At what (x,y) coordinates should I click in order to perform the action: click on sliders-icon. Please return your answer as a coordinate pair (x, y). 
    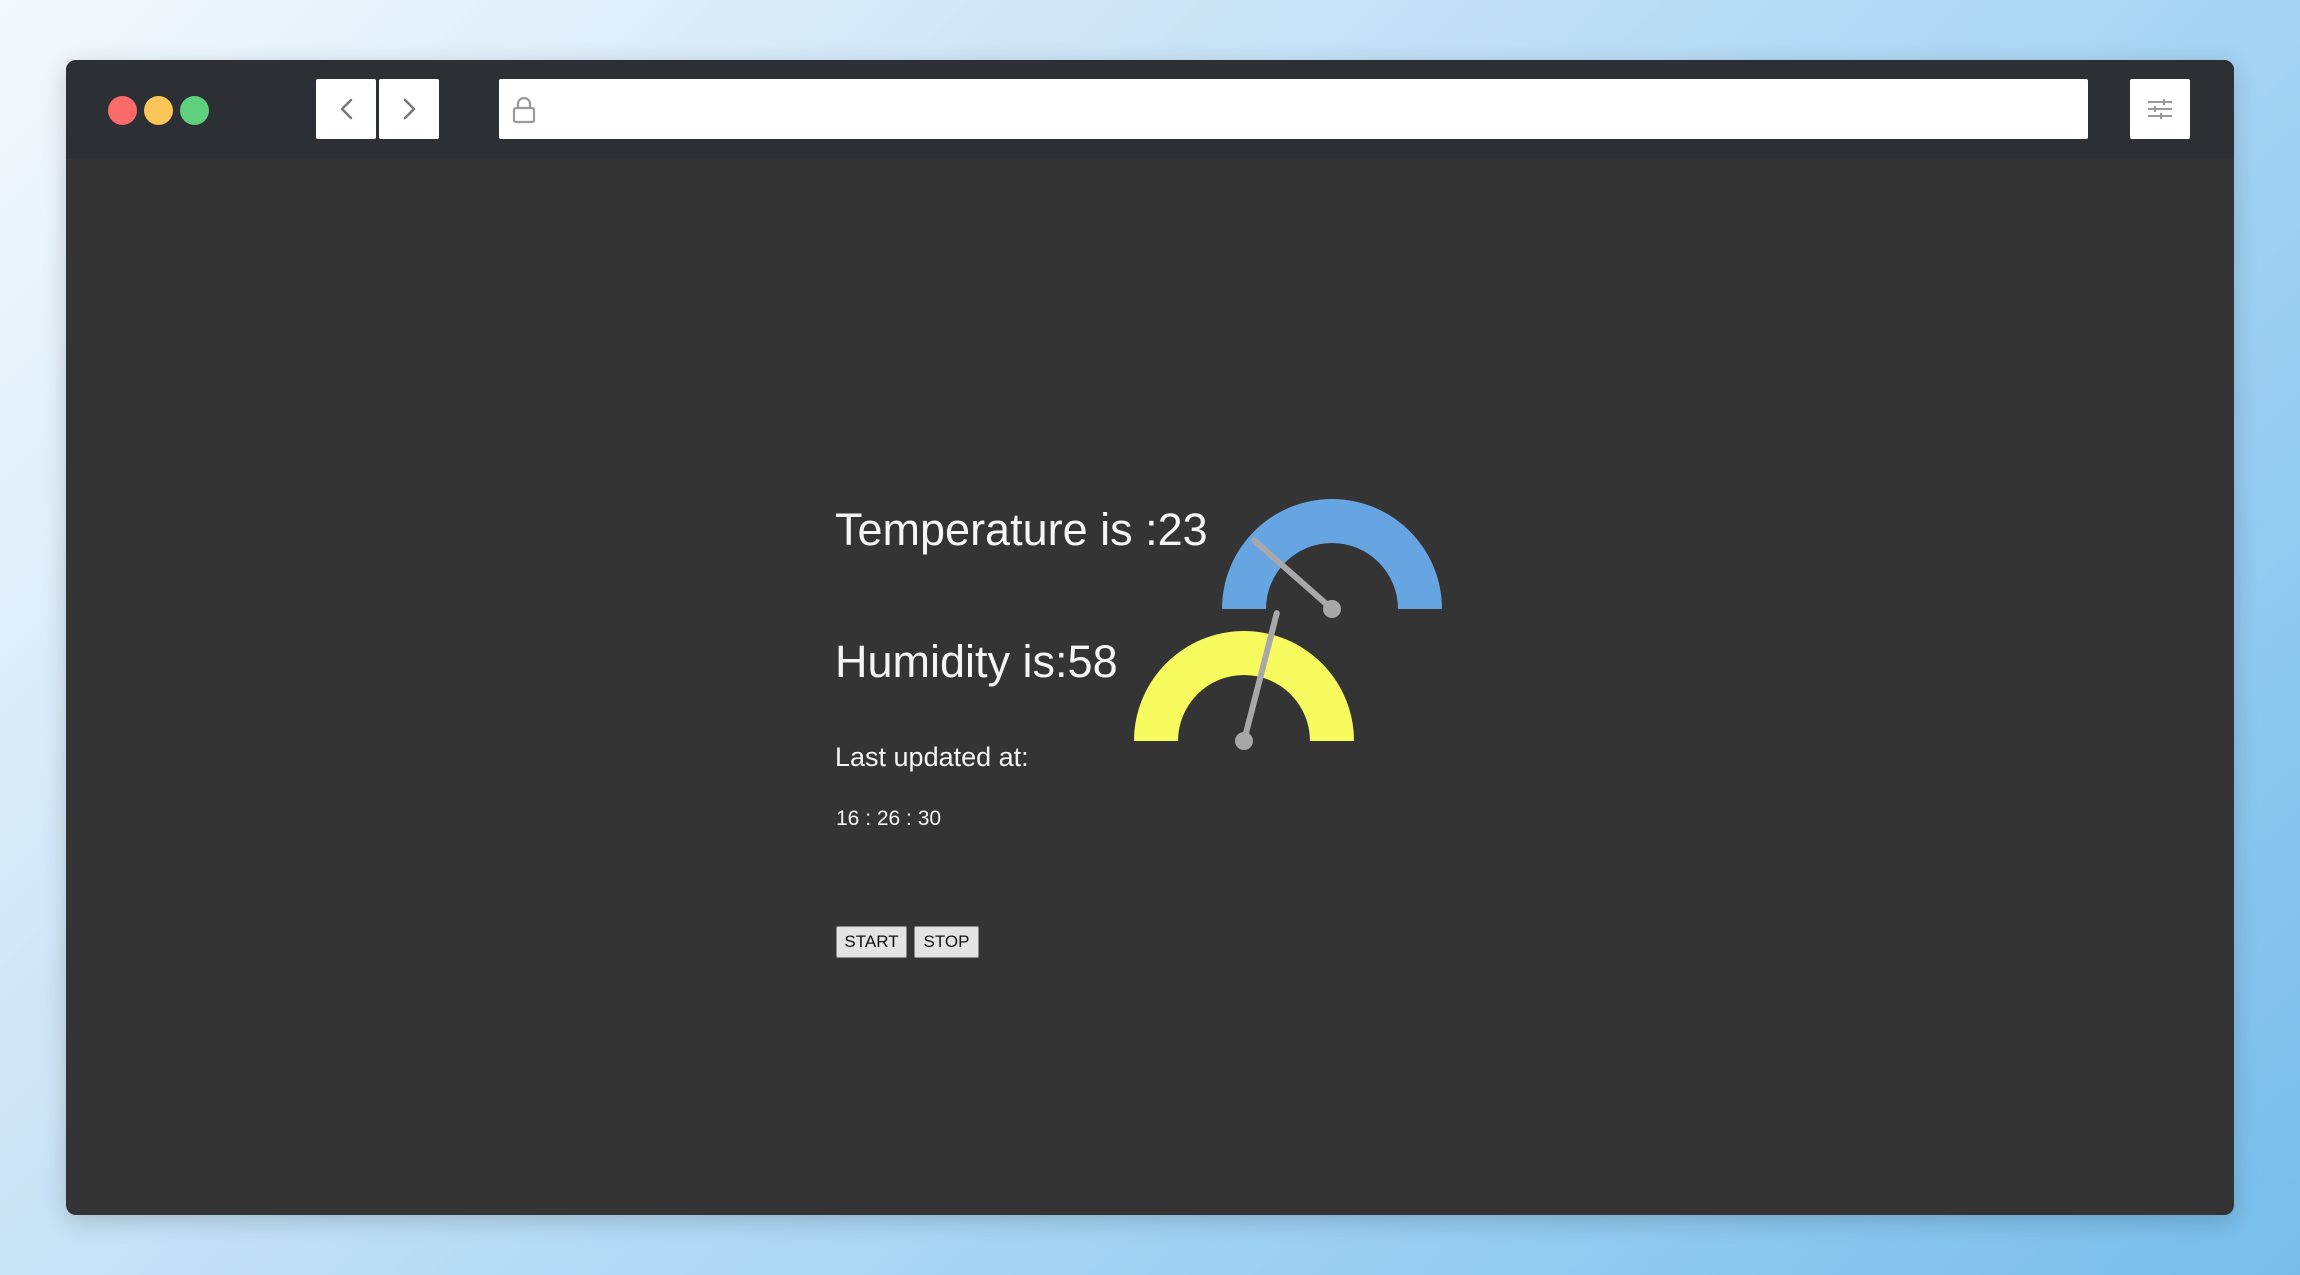
    Looking at the image, I should click on (2160, 109).